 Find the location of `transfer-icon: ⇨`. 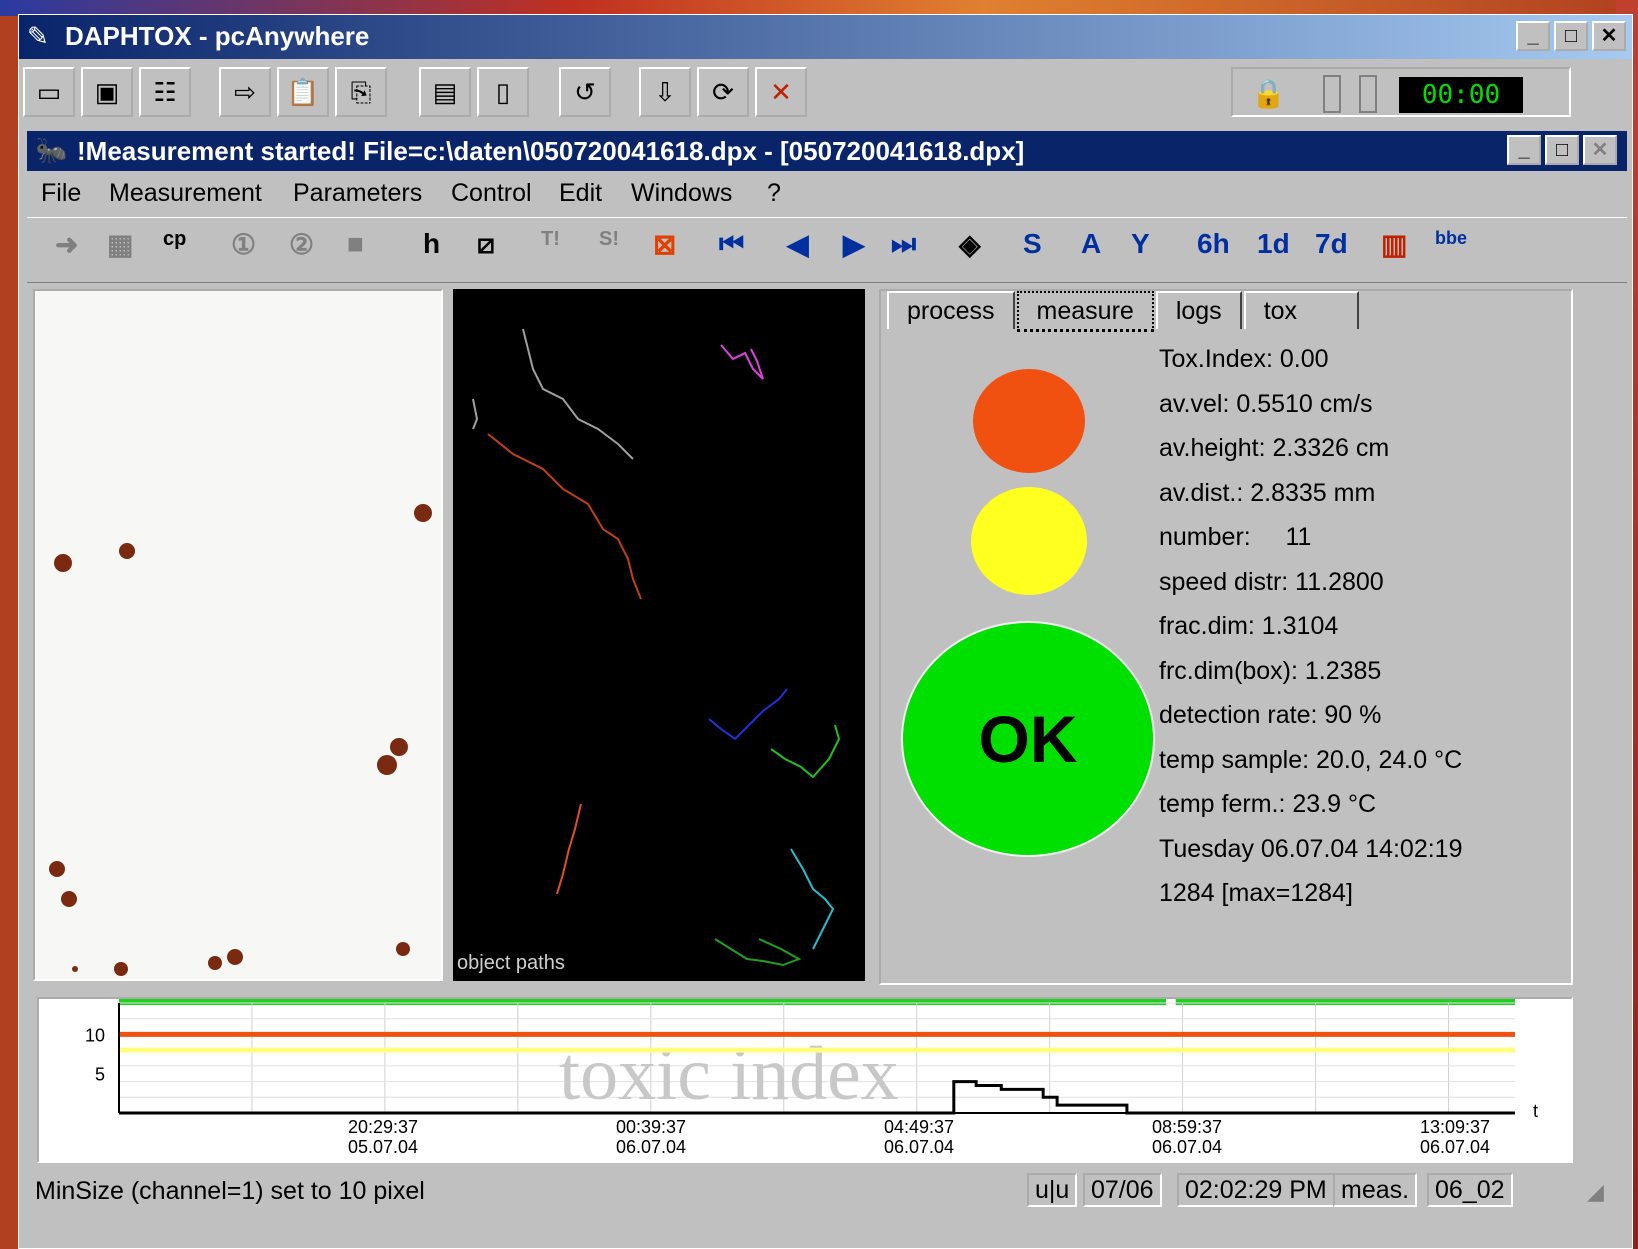

transfer-icon: ⇨ is located at coordinates (245, 92).